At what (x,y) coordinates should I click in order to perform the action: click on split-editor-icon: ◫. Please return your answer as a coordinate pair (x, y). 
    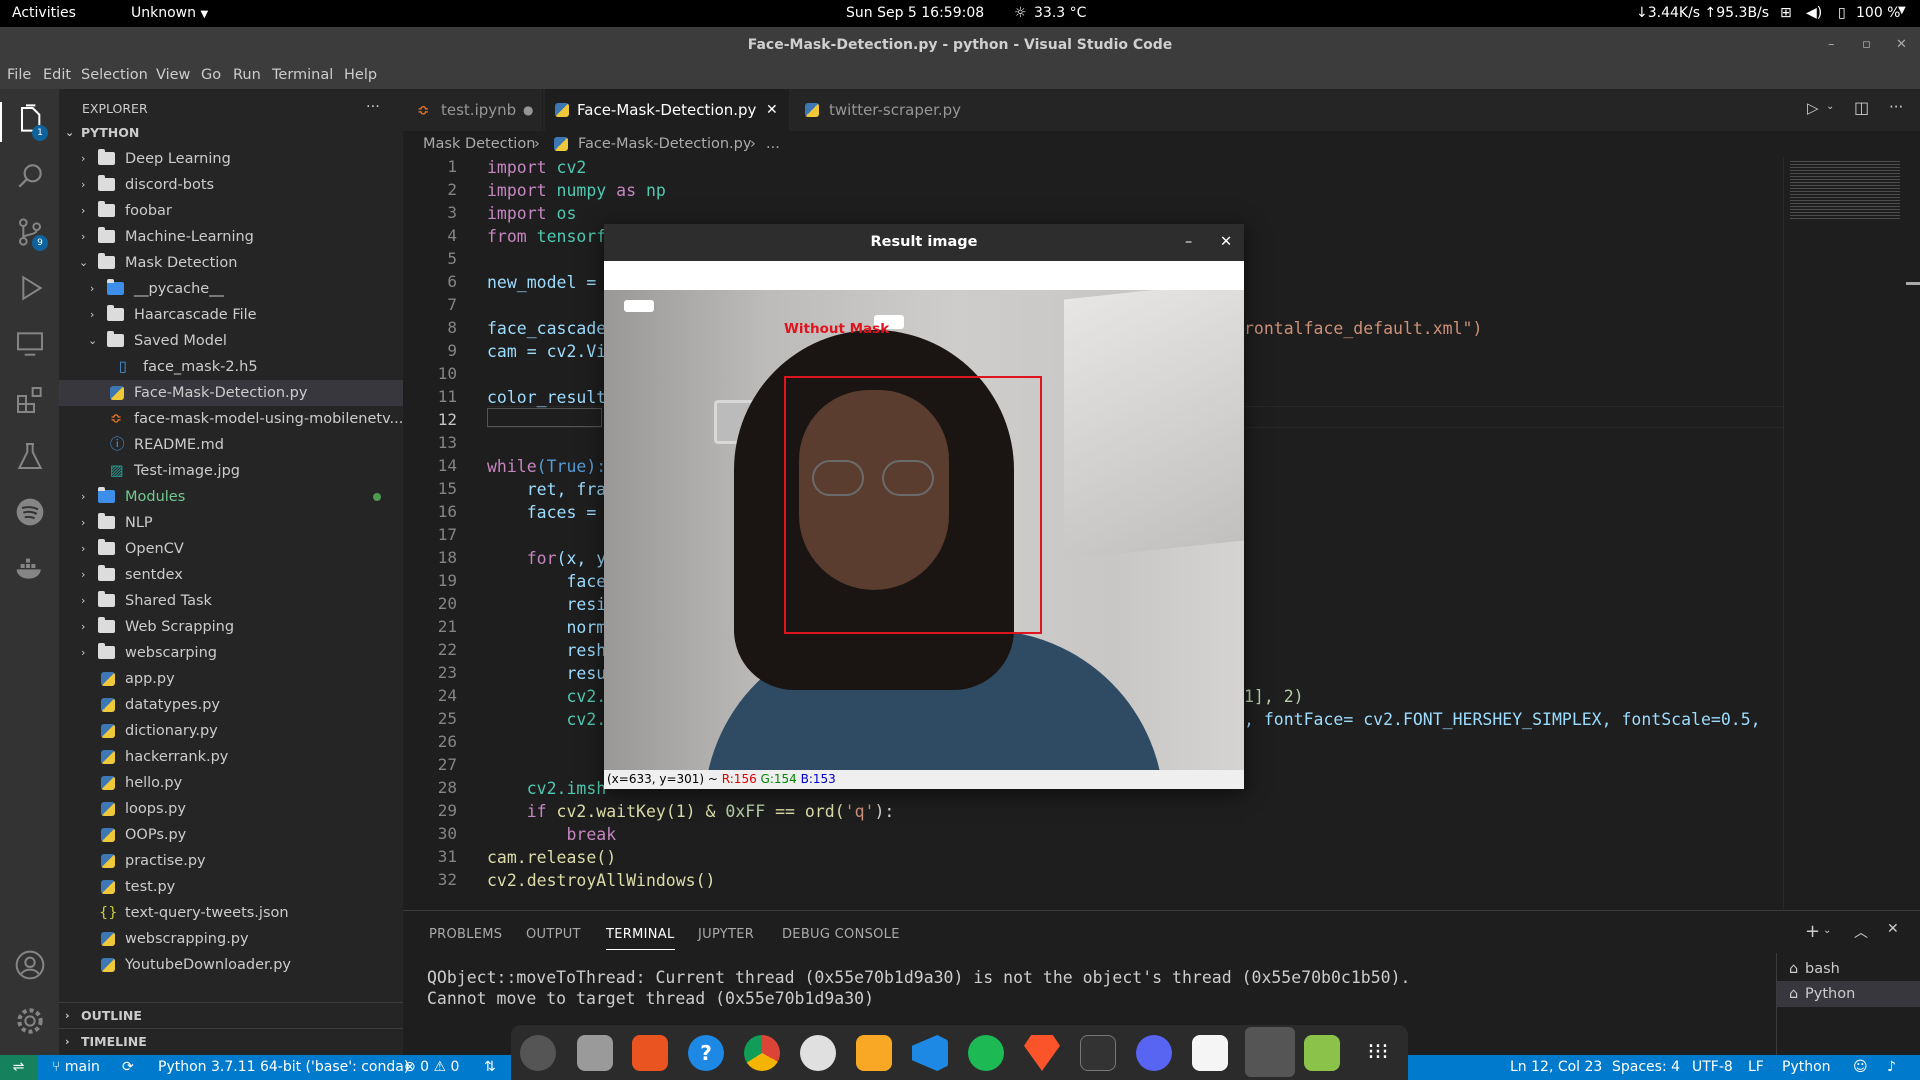
    Looking at the image, I should click on (1861, 107).